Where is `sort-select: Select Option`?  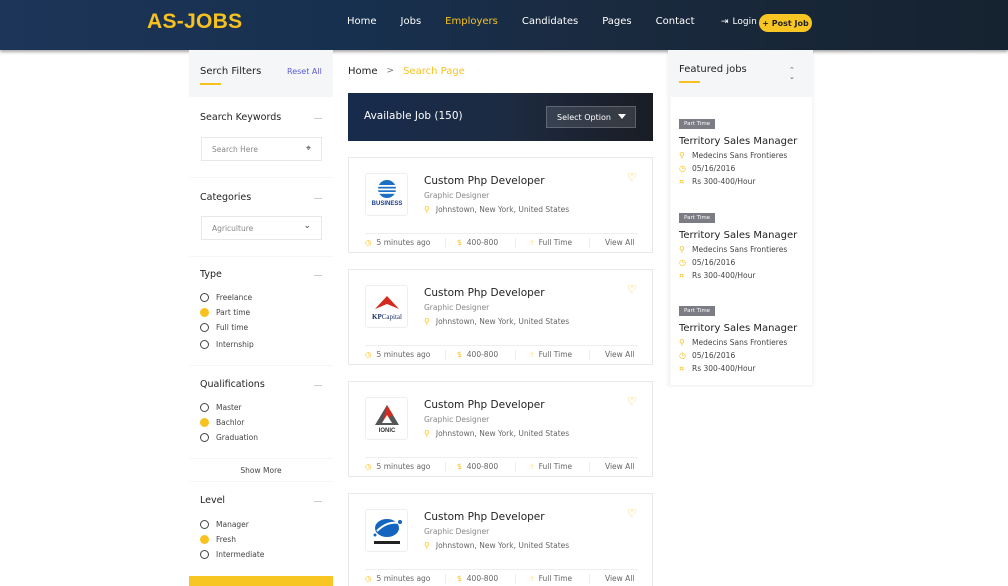
sort-select: Select Option is located at coordinates (591, 117).